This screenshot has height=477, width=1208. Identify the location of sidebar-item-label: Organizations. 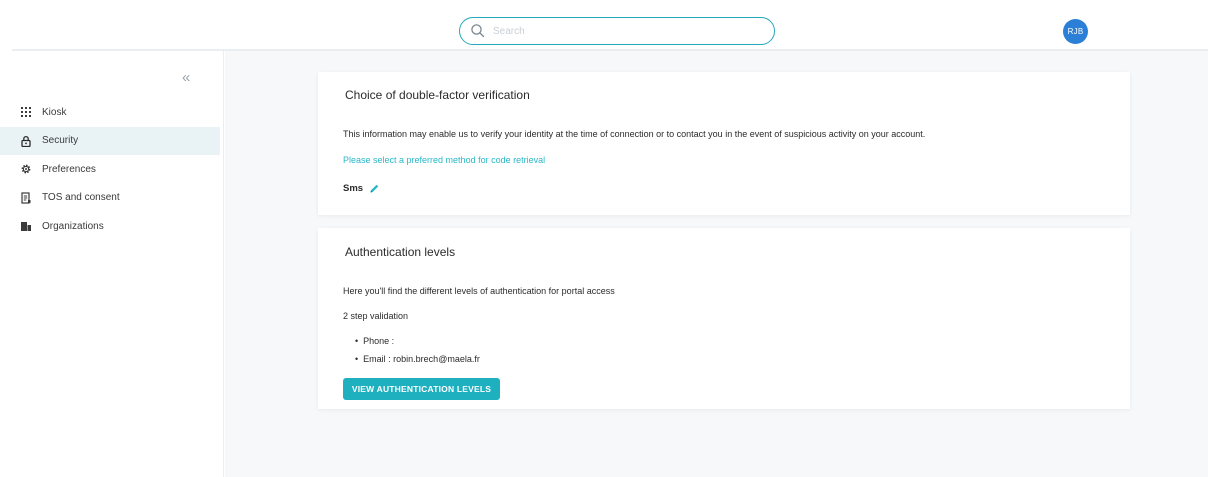
(73, 226).